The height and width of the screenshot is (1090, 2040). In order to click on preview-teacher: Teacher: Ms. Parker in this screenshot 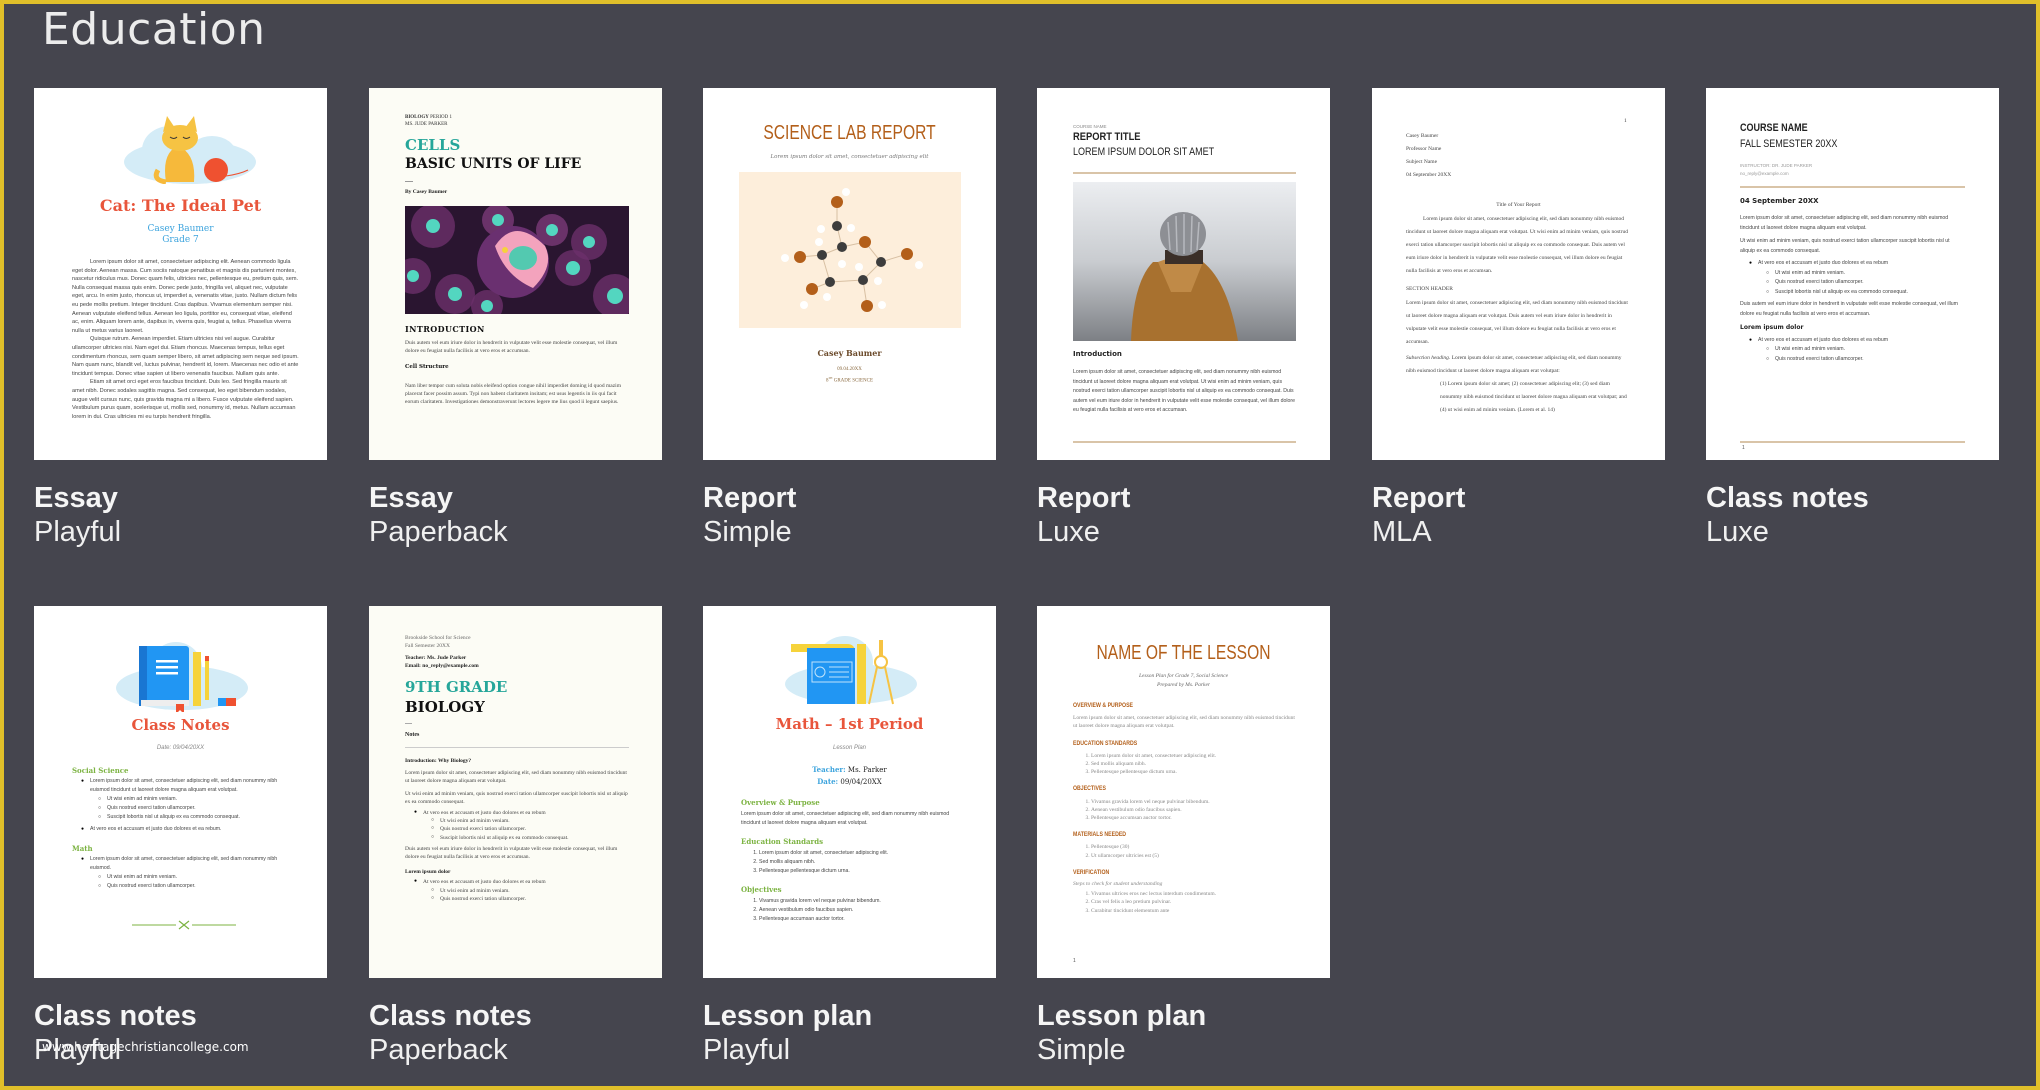, I will do `click(849, 769)`.